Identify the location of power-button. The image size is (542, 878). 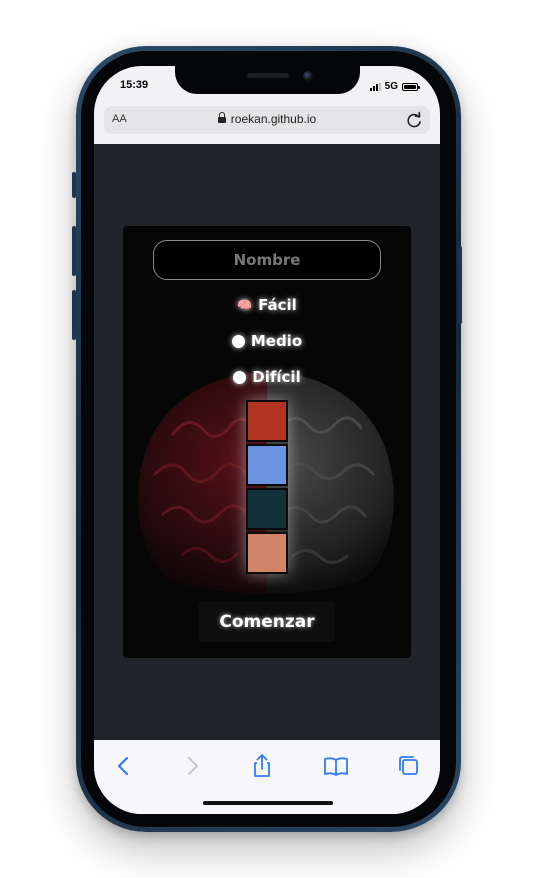
(460, 285).